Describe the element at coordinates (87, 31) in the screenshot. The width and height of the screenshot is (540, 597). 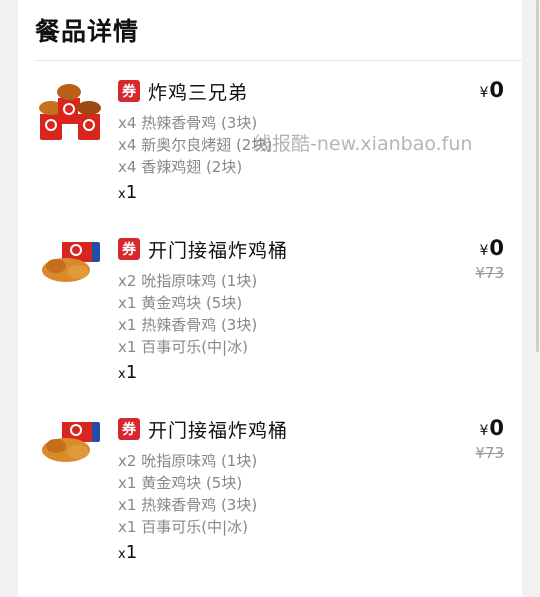
I see `section-title: 餐品详情` at that location.